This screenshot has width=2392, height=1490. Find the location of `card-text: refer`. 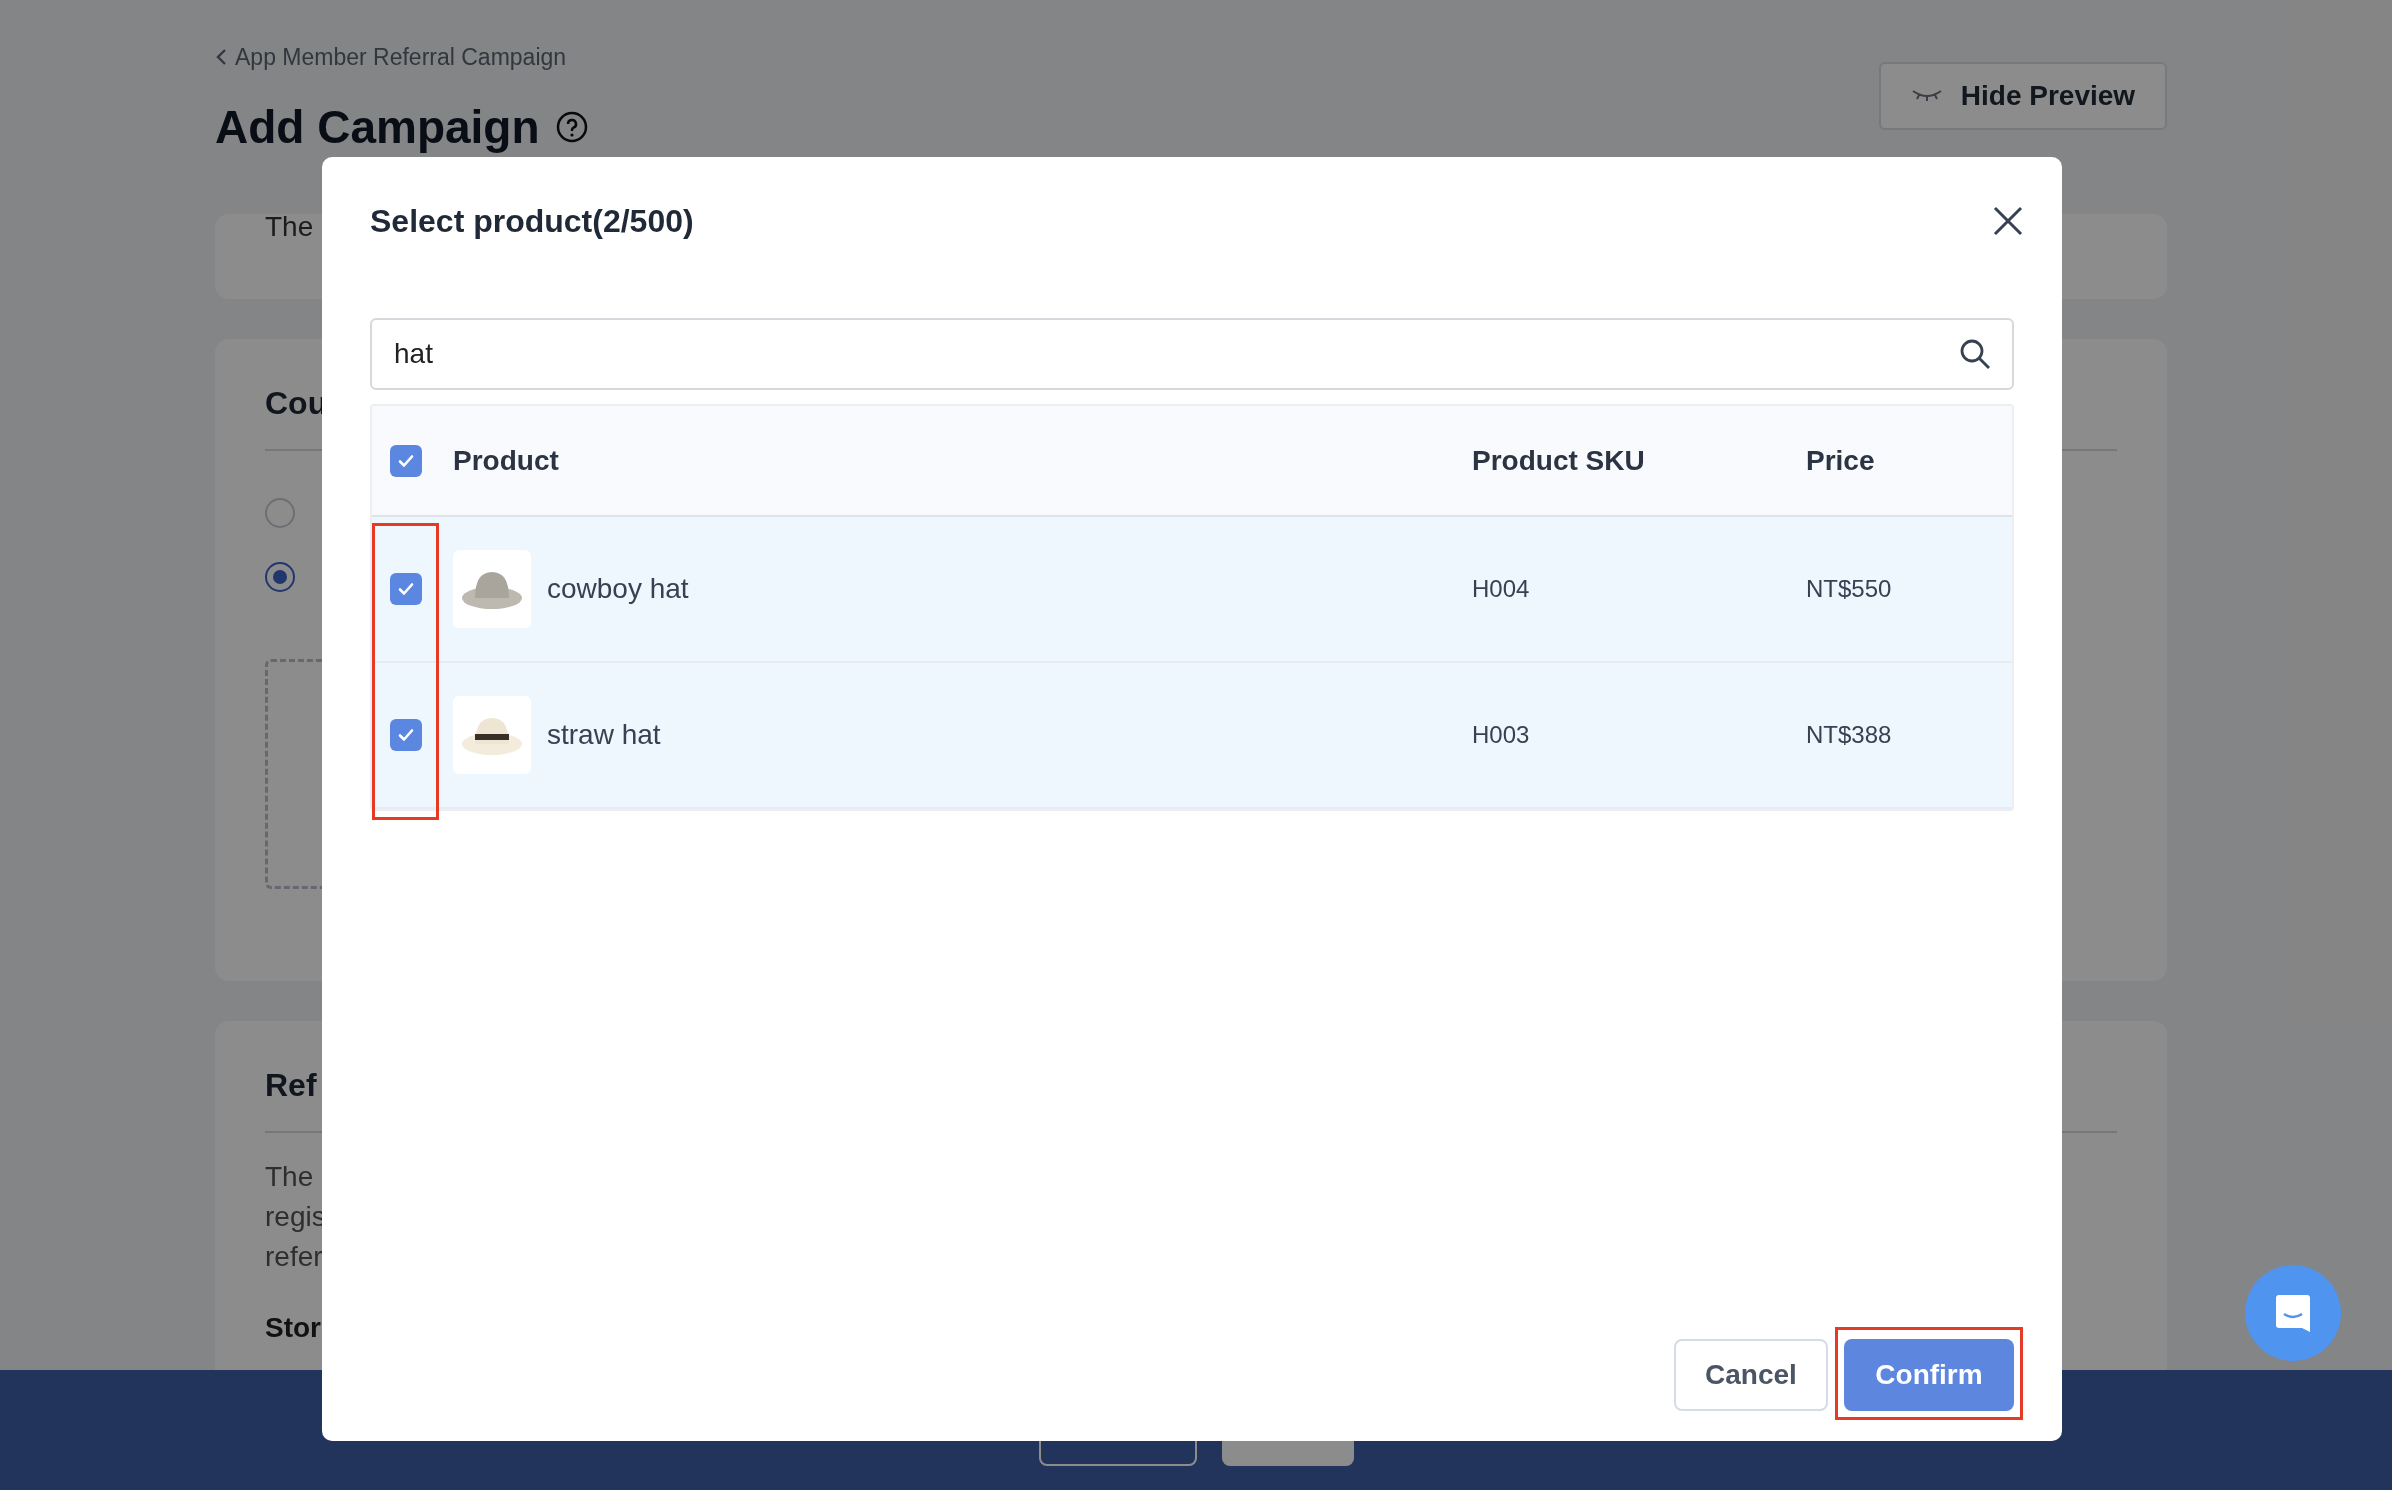

card-text: refer is located at coordinates (294, 1256).